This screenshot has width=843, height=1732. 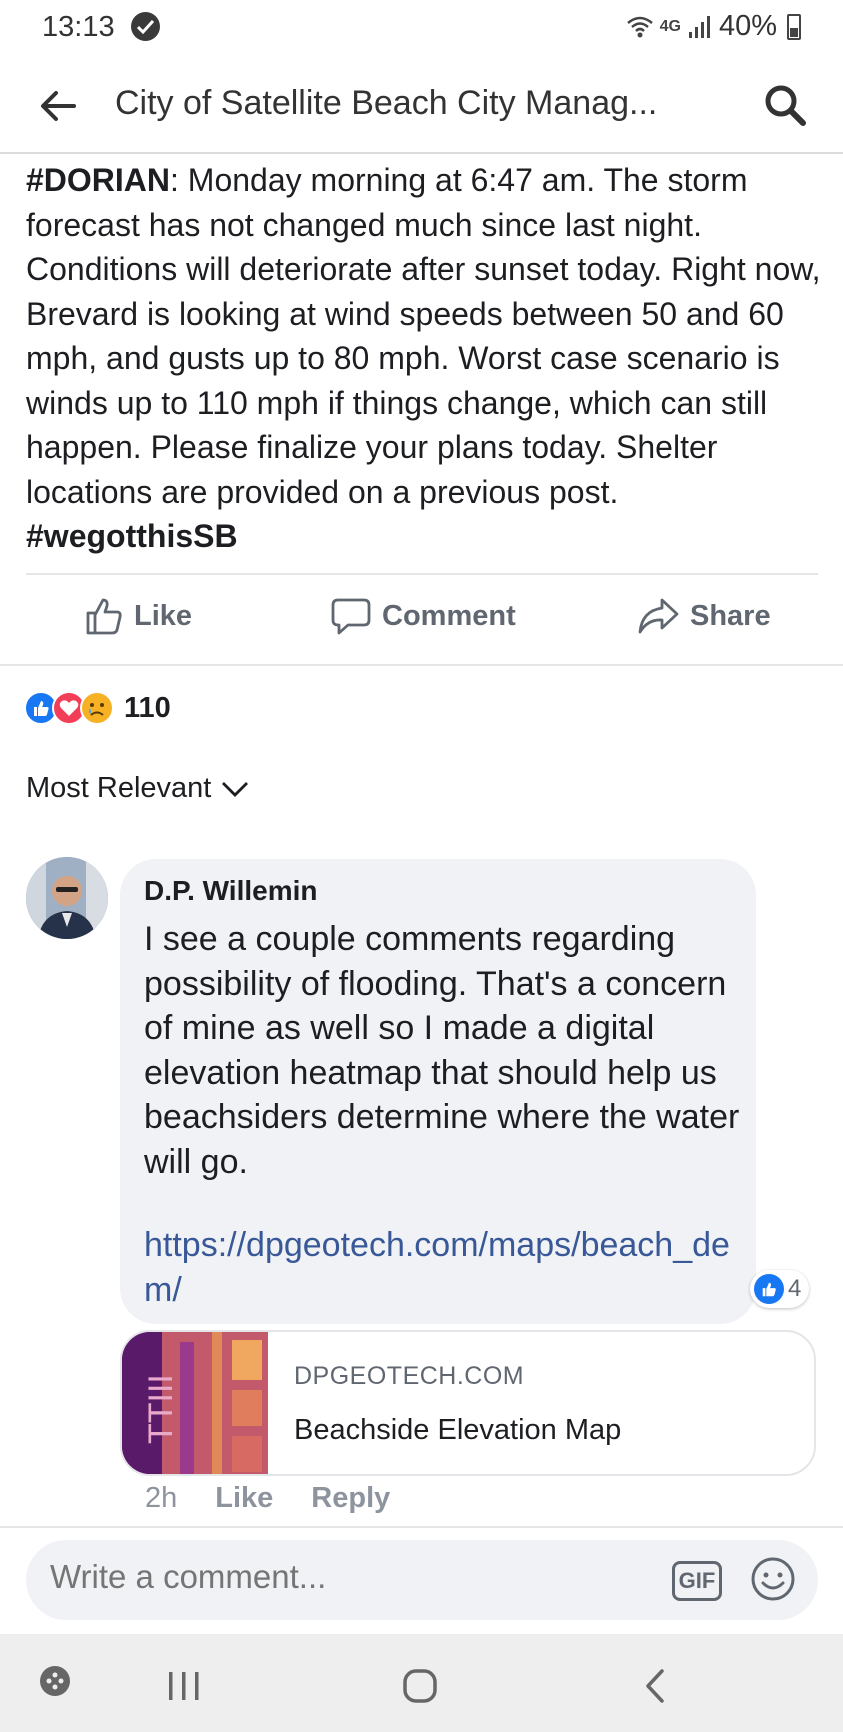 I want to click on comment-like-button: Like, so click(x=244, y=1498).